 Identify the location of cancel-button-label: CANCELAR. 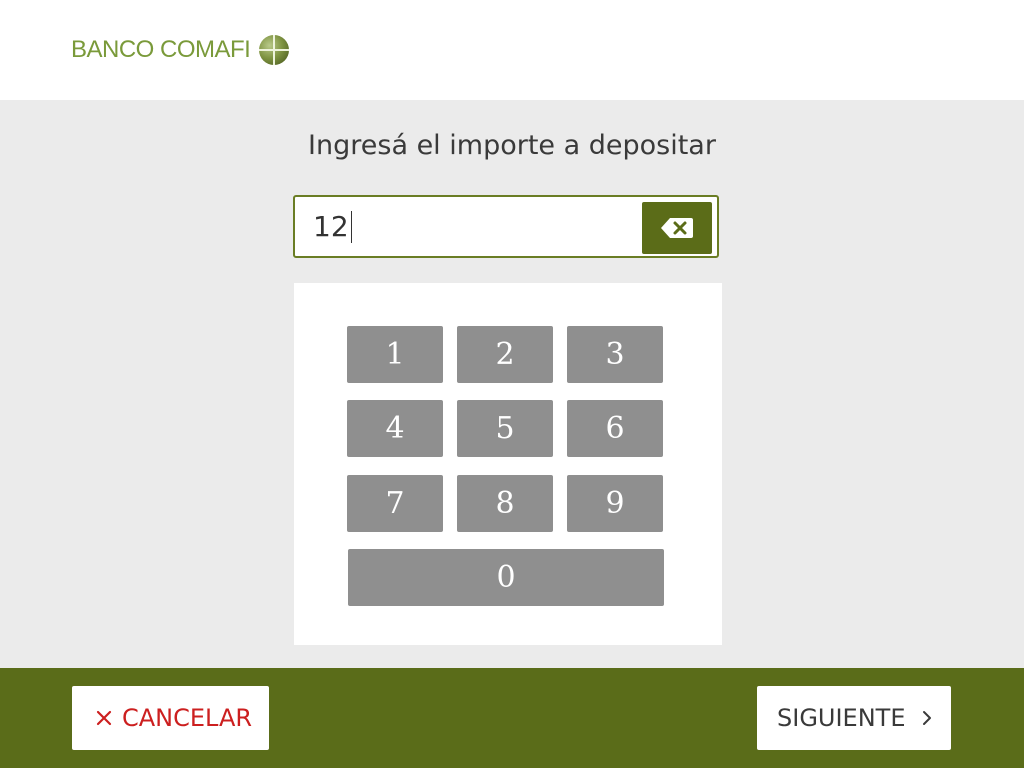
(187, 718).